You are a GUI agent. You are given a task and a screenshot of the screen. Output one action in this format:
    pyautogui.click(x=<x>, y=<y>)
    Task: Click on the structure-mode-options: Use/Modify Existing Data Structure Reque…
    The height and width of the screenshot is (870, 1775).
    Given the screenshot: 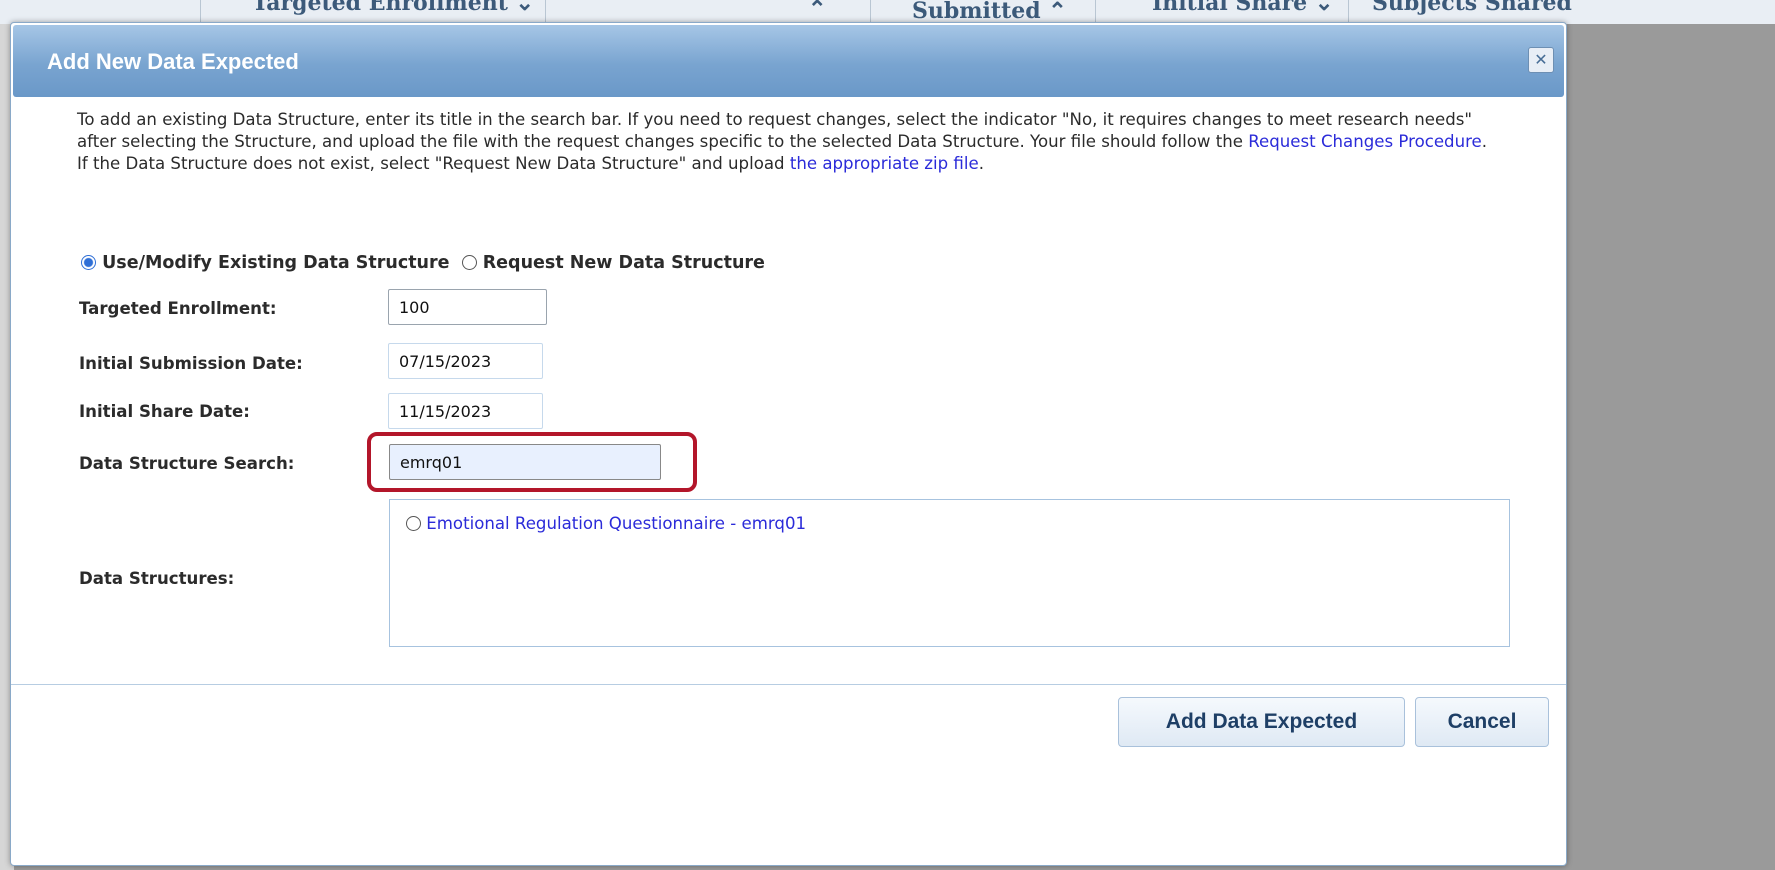 What is the action you would take?
    pyautogui.click(x=423, y=265)
    